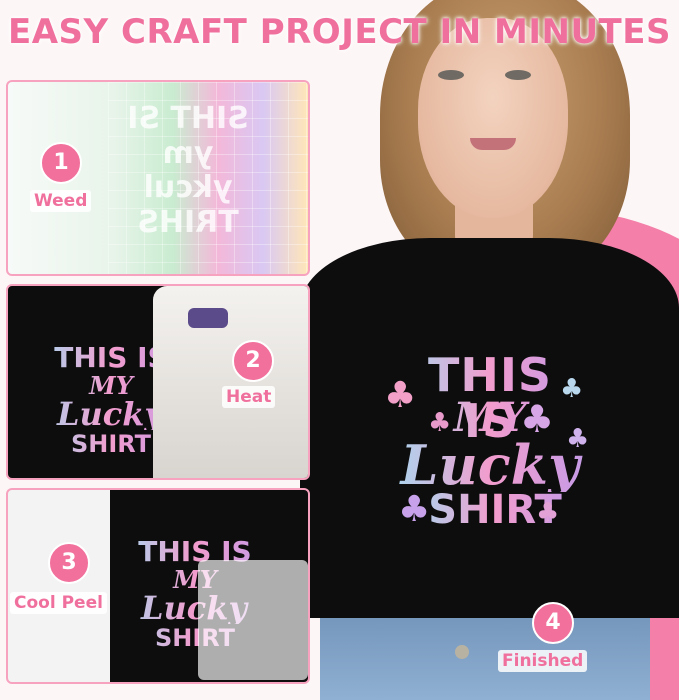  What do you see at coordinates (339, 32) in the screenshot?
I see `headline-title: EASY CRAFT PROJECT IN MINUTES` at bounding box center [339, 32].